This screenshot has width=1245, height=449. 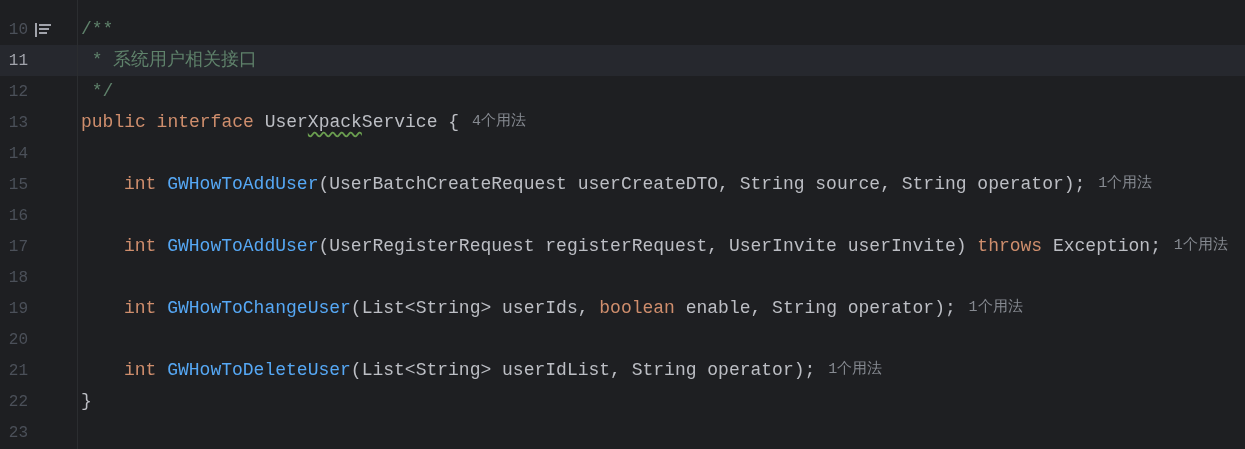 I want to click on rendered-doc-icon, so click(x=43, y=29).